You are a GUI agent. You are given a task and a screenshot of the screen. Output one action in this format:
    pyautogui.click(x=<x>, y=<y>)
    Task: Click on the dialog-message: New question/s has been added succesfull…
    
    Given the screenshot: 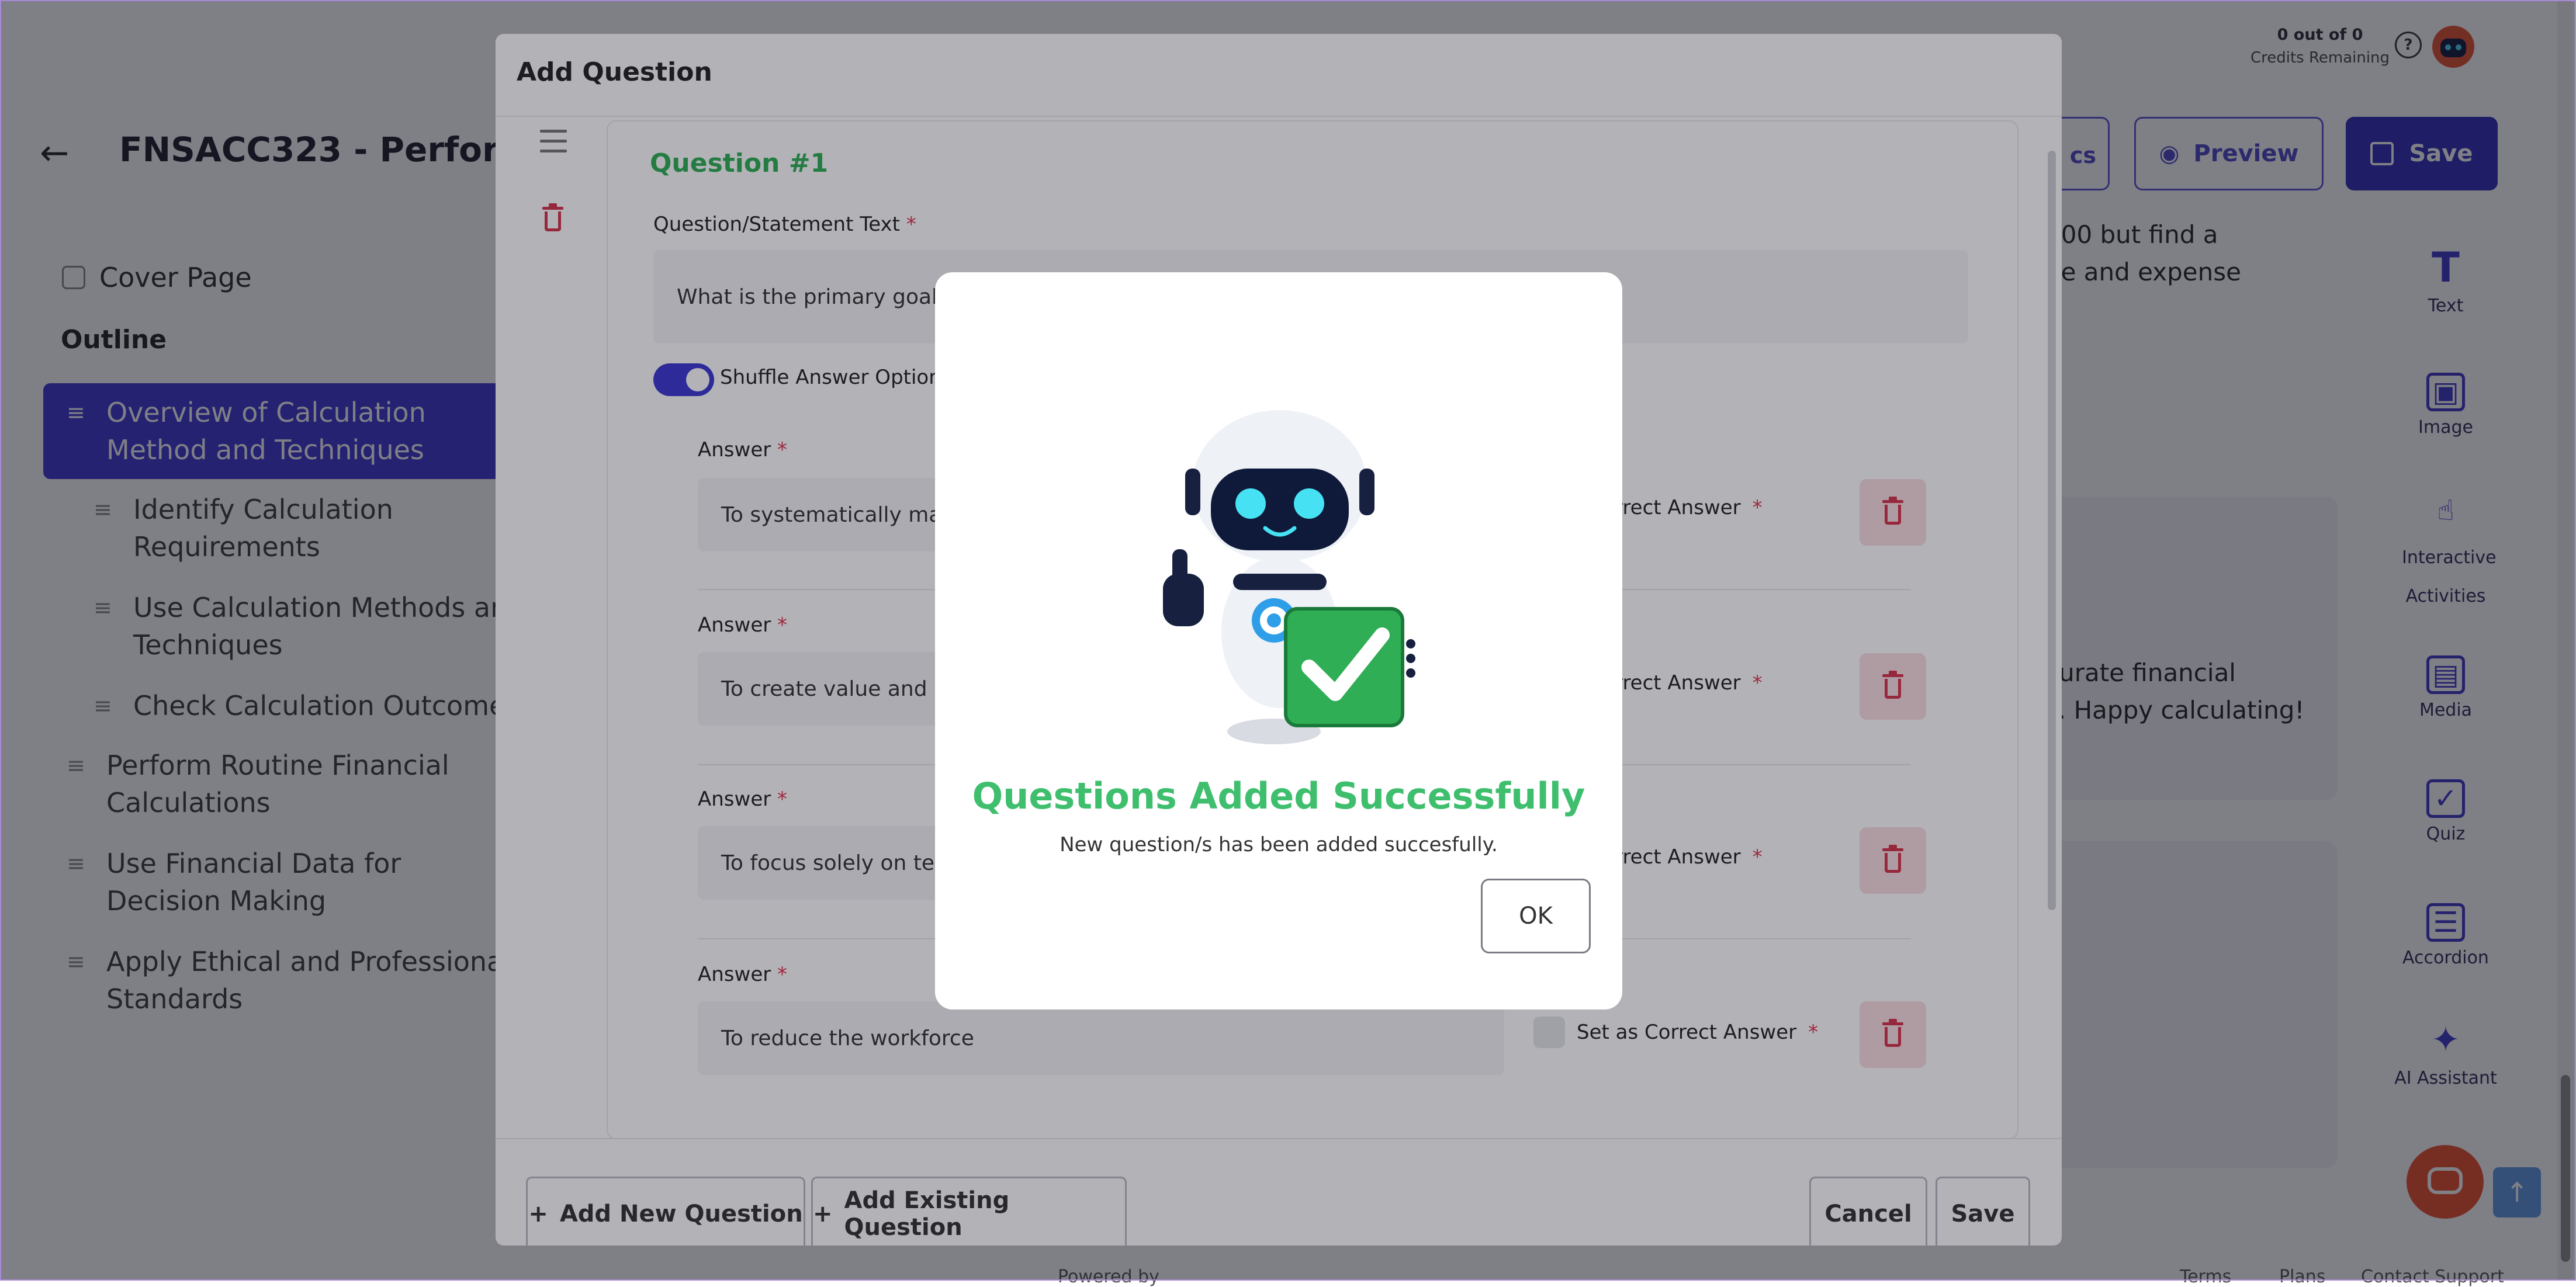 What is the action you would take?
    pyautogui.click(x=1279, y=844)
    